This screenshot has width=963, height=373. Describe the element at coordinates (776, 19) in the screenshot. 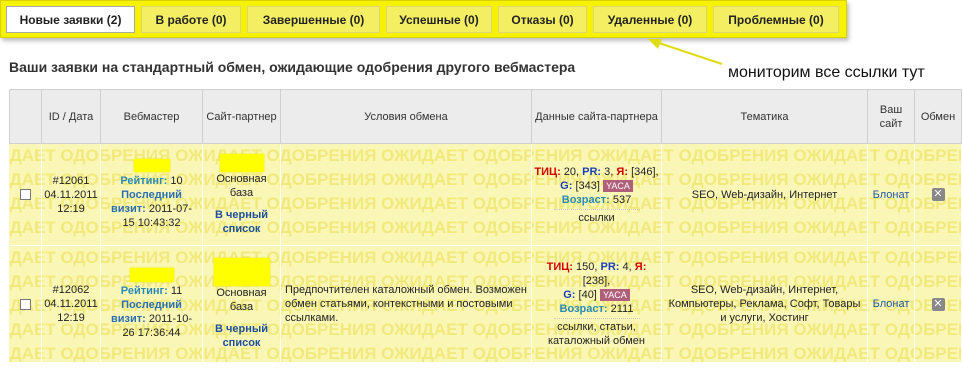

I see `tab-problematic: Проблемные (0)` at that location.